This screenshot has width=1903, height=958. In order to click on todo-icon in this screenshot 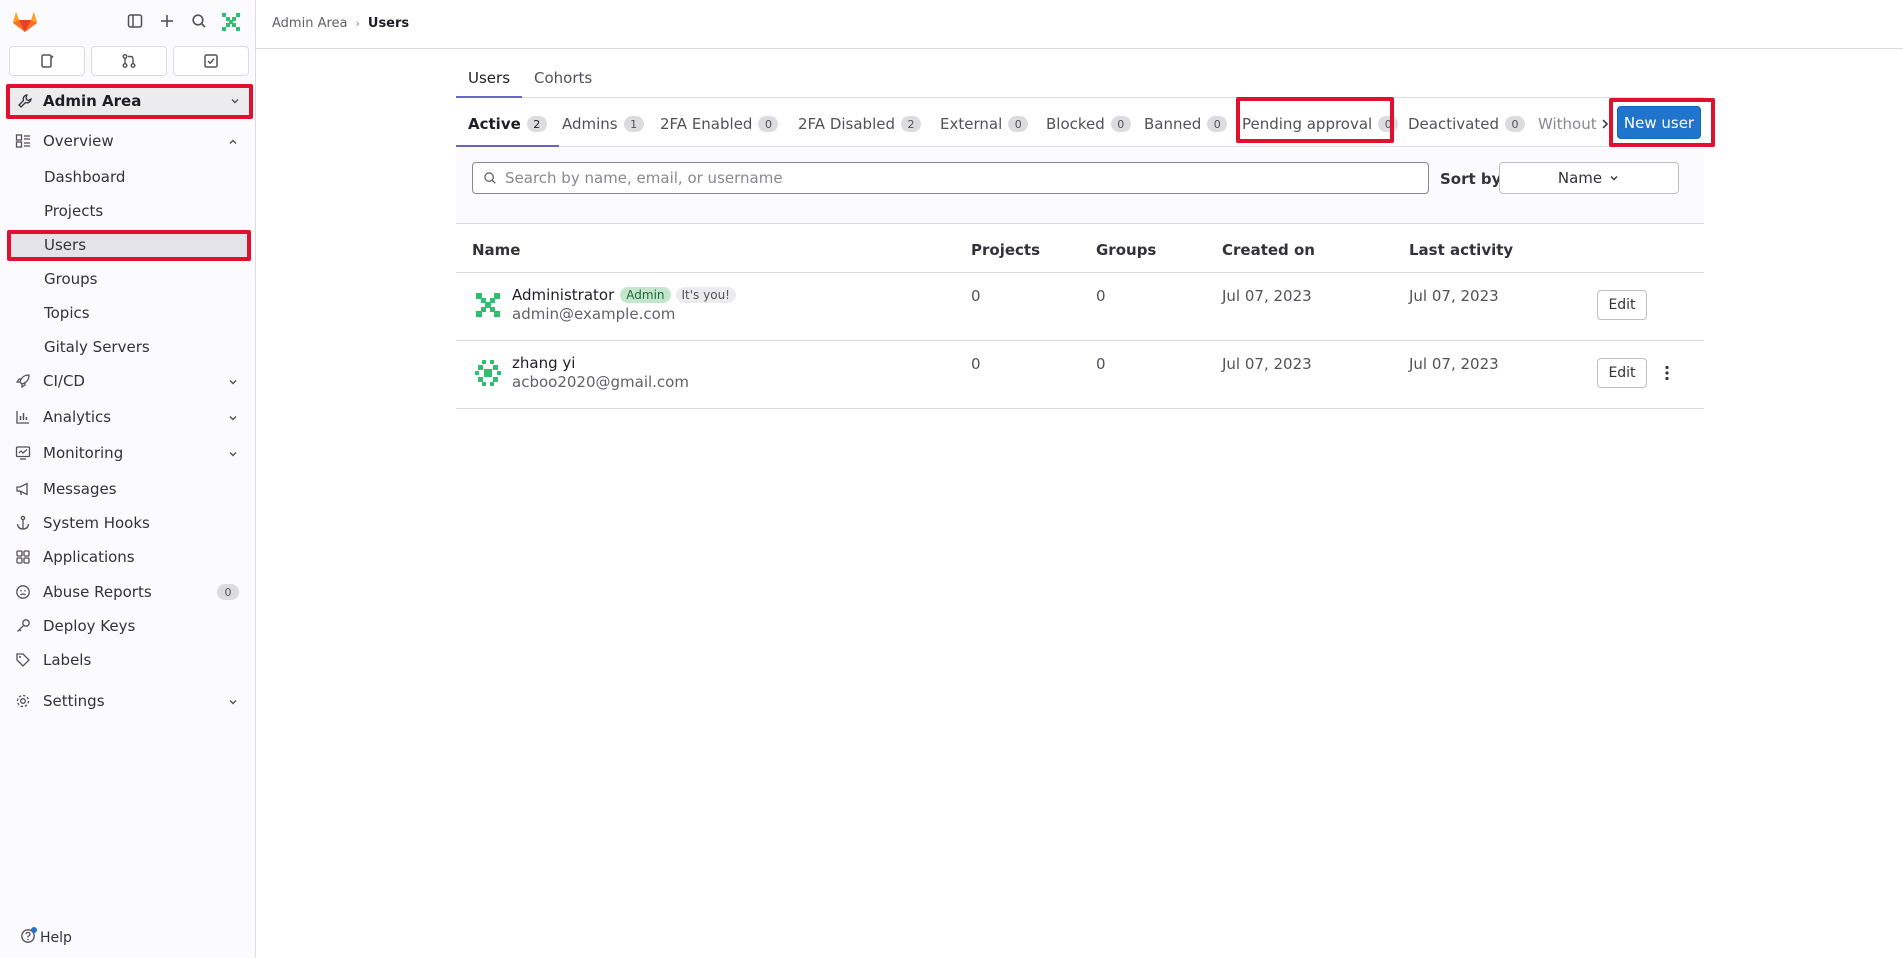, I will do `click(211, 61)`.